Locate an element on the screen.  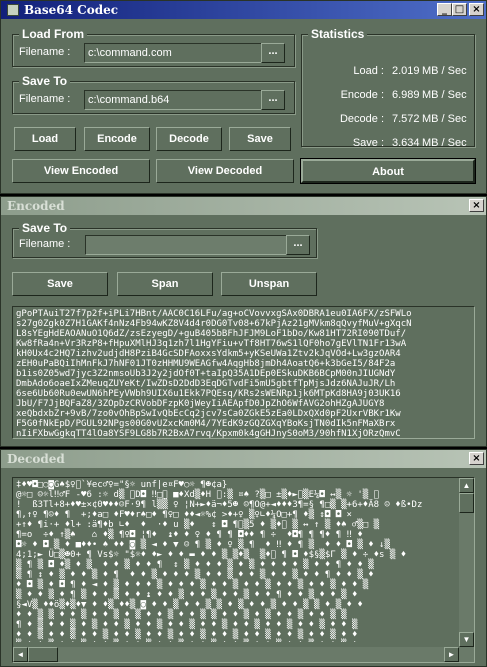
statistics-title: Statistics is located at coordinates (338, 34).